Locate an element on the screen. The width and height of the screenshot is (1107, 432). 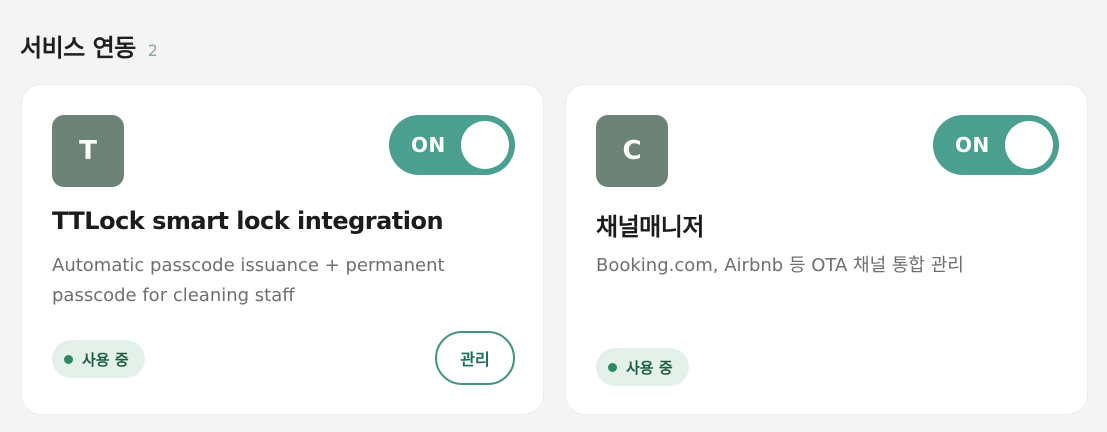
section-header: 서비스 연동 2 is located at coordinates (89, 45).